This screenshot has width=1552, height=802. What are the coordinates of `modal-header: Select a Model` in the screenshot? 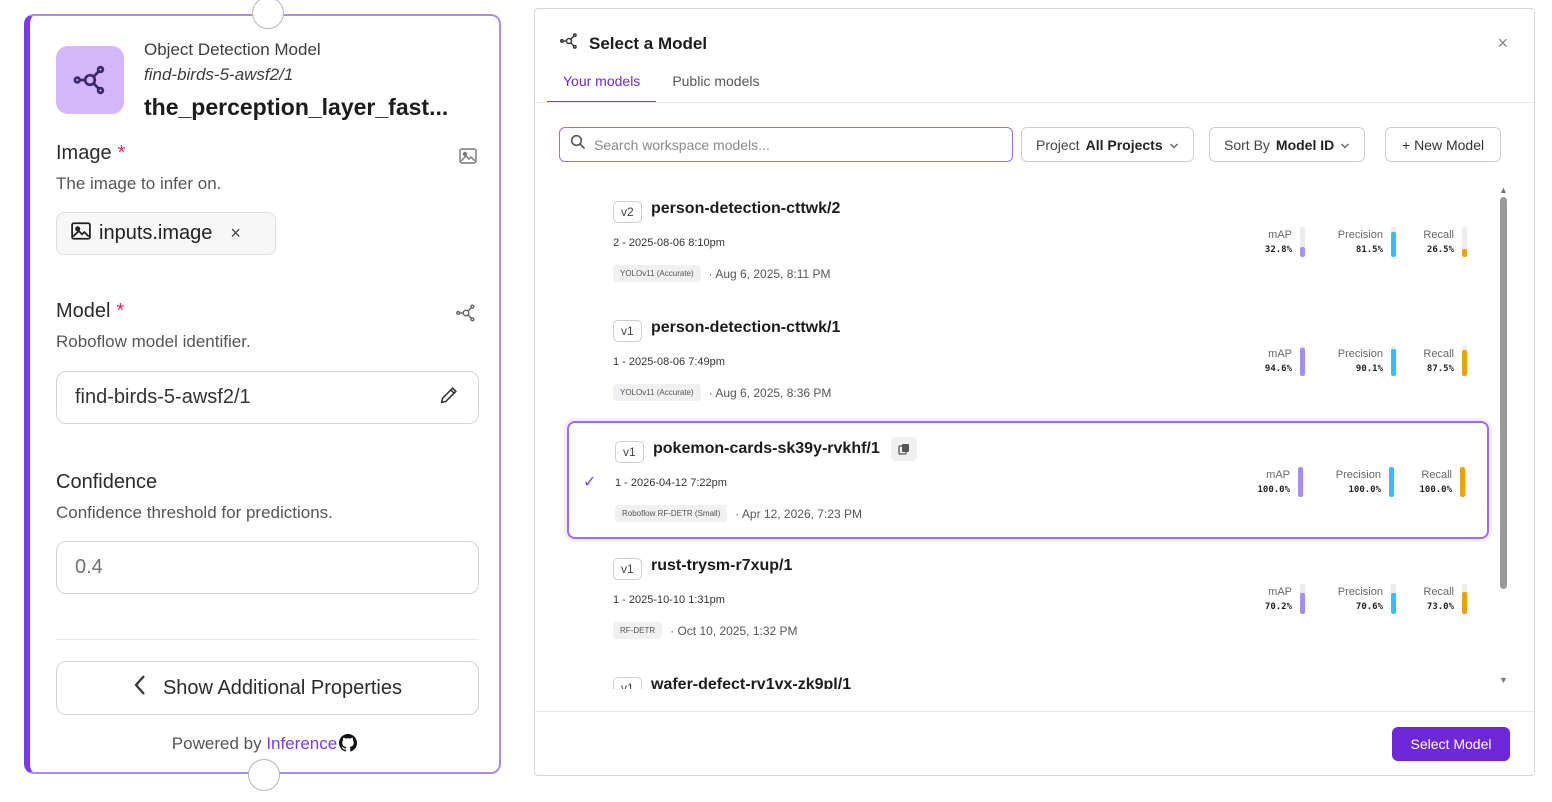 It's located at (633, 43).